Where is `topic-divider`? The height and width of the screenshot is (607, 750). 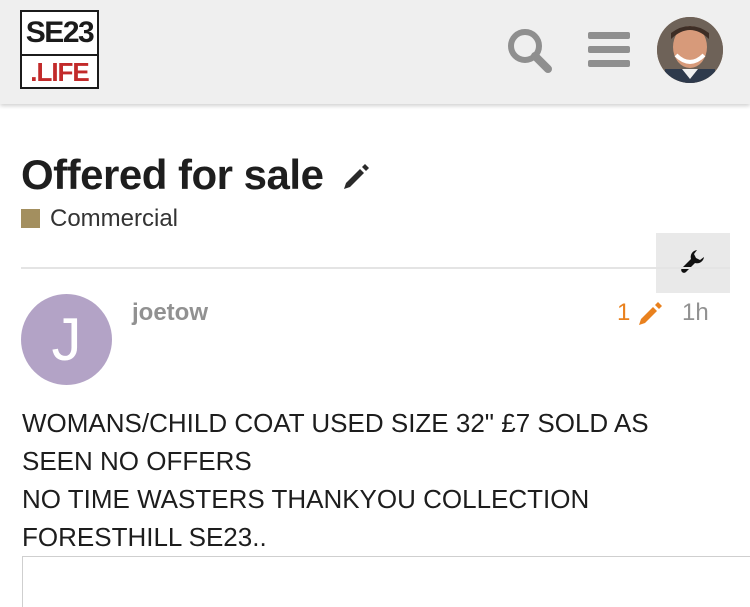
topic-divider is located at coordinates (375, 268).